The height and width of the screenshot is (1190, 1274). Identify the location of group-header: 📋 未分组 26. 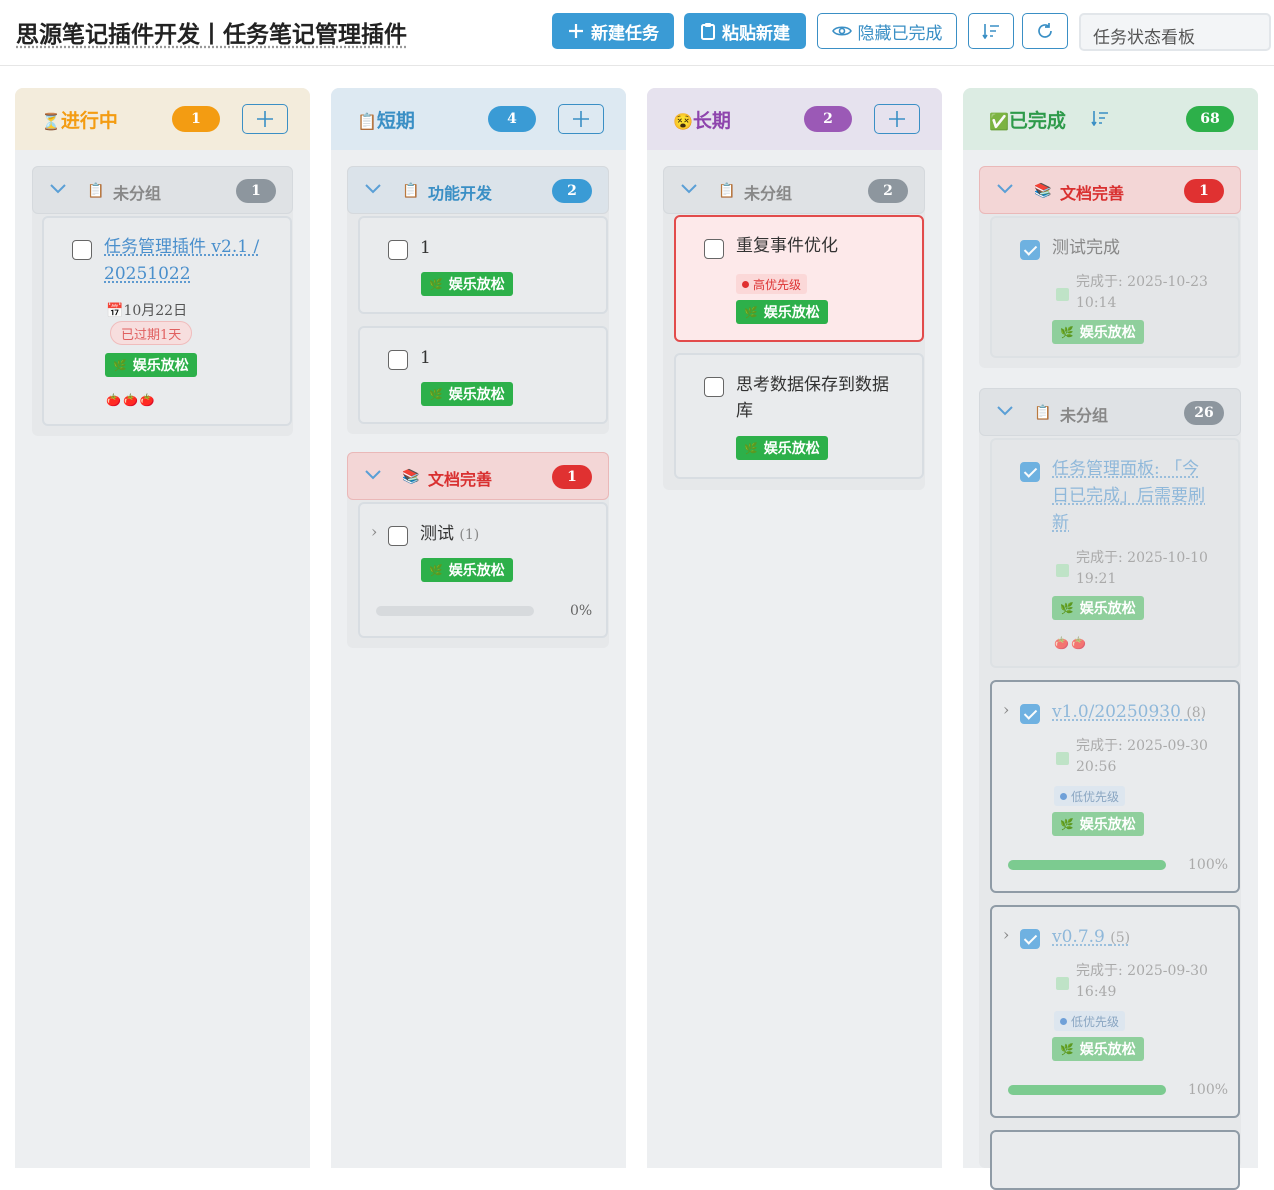
(1110, 412).